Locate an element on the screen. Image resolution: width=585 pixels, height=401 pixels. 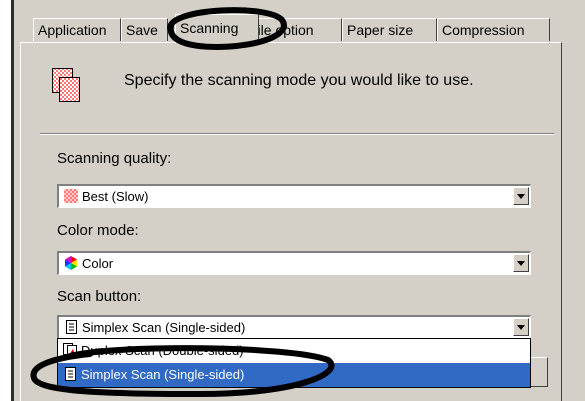
tab-save: Save is located at coordinates (144, 29).